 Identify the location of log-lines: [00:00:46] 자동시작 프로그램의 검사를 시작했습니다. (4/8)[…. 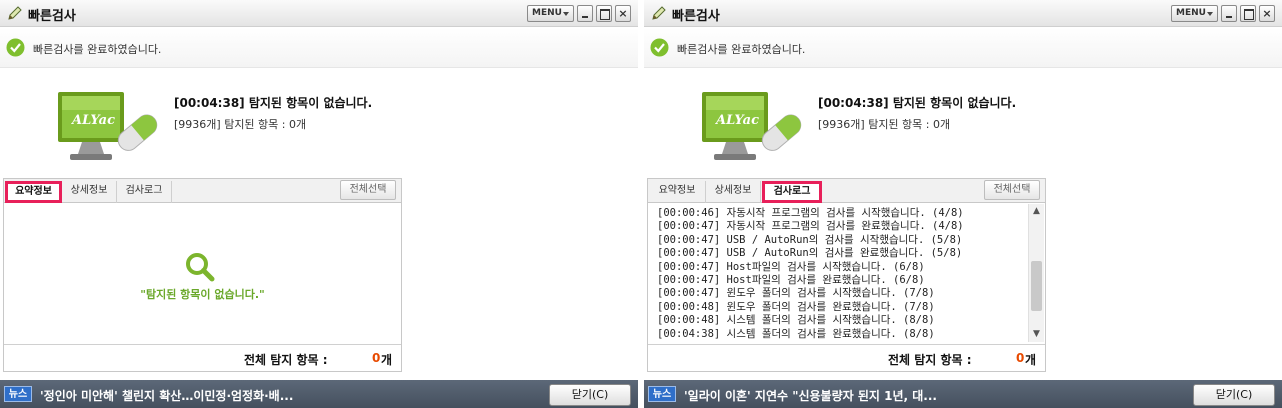
(810, 274).